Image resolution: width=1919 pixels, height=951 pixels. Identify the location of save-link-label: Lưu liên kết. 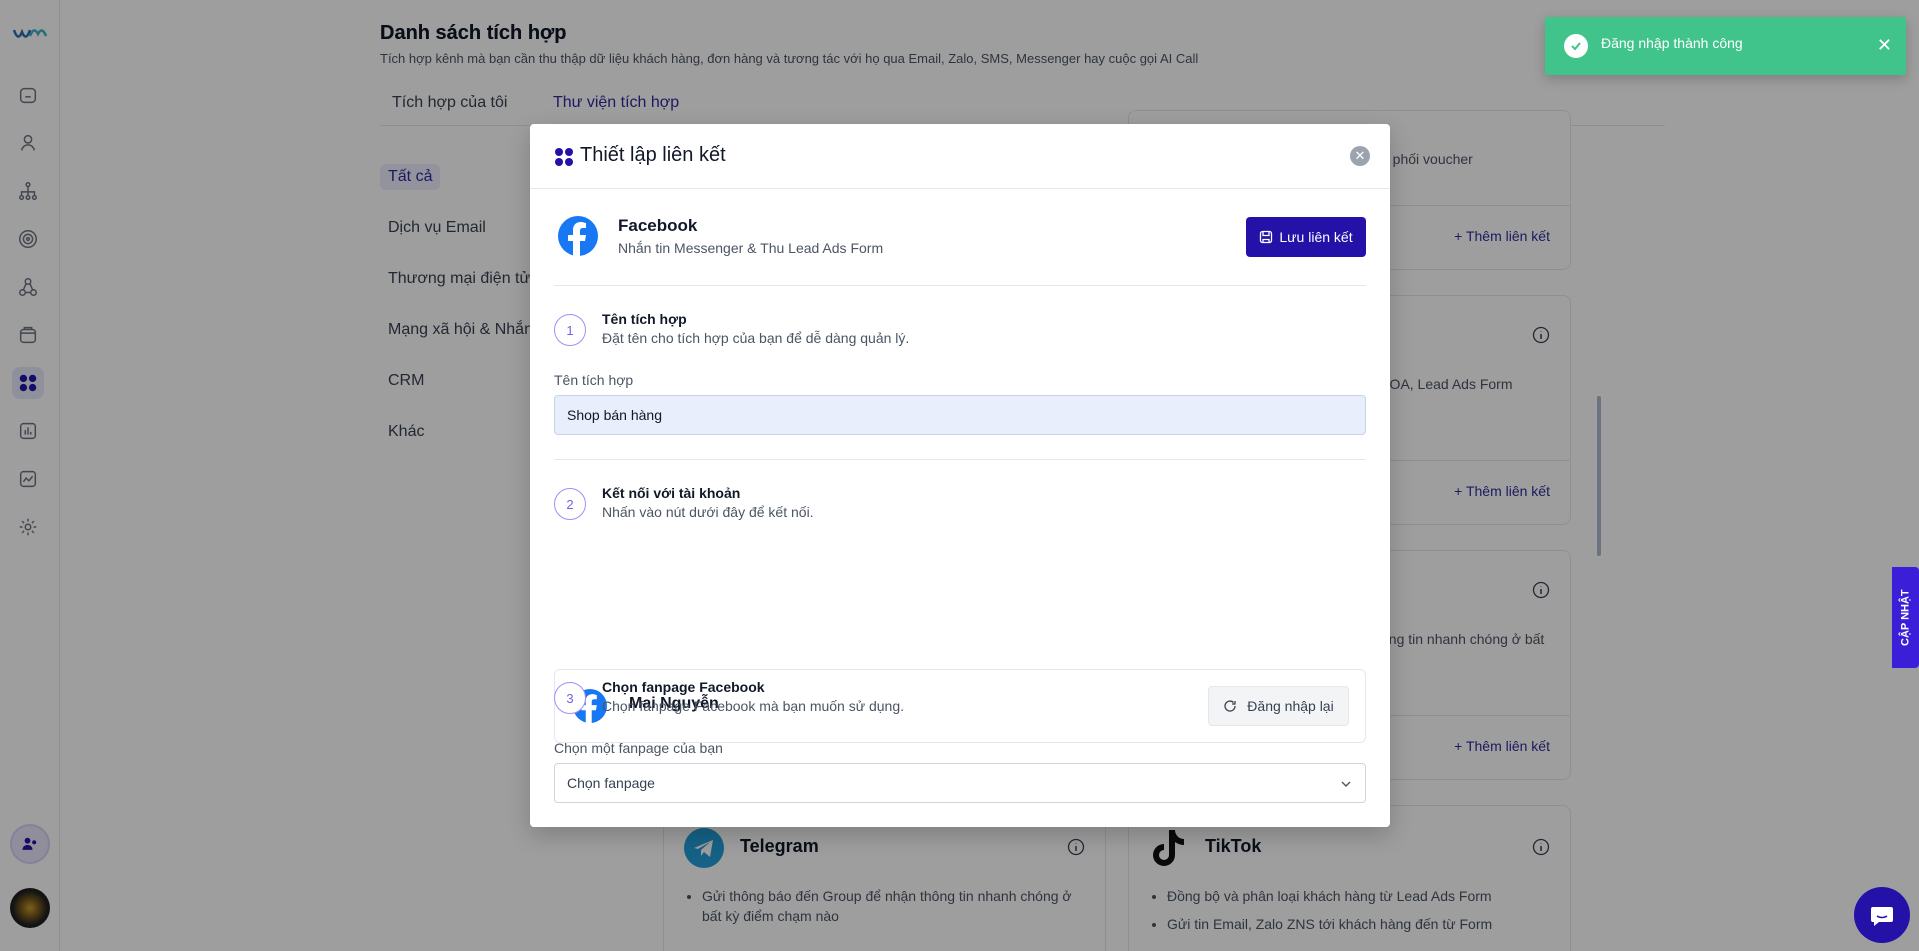
(1316, 237).